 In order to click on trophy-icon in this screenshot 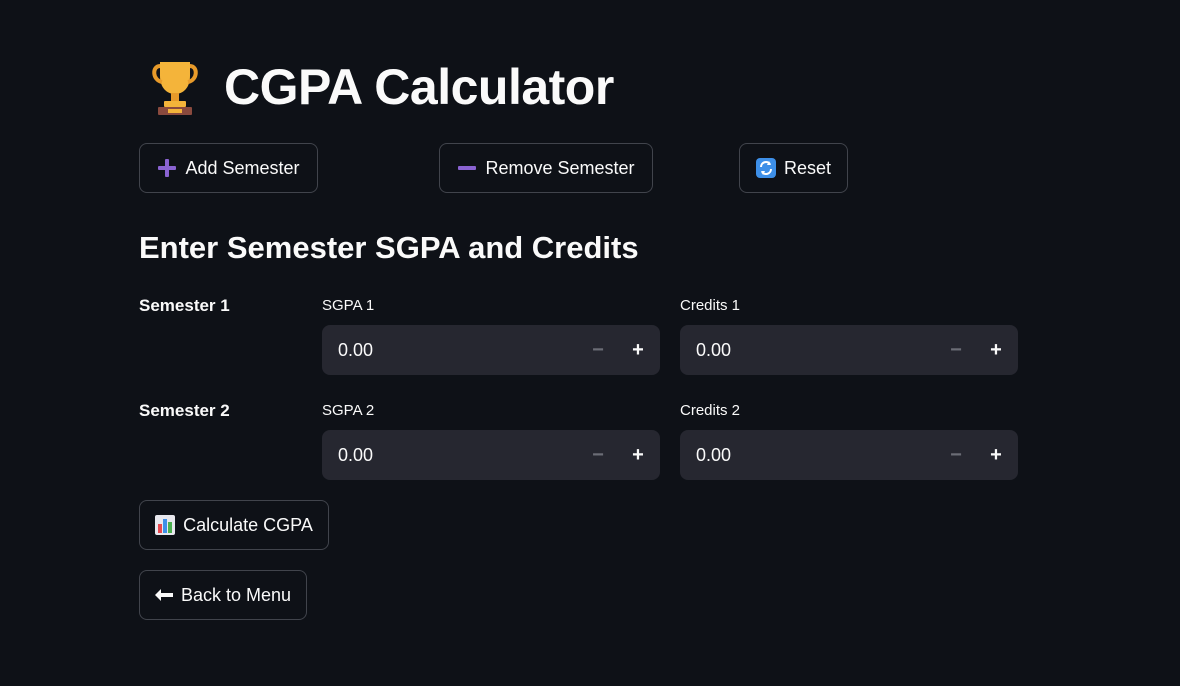, I will do `click(175, 88)`.